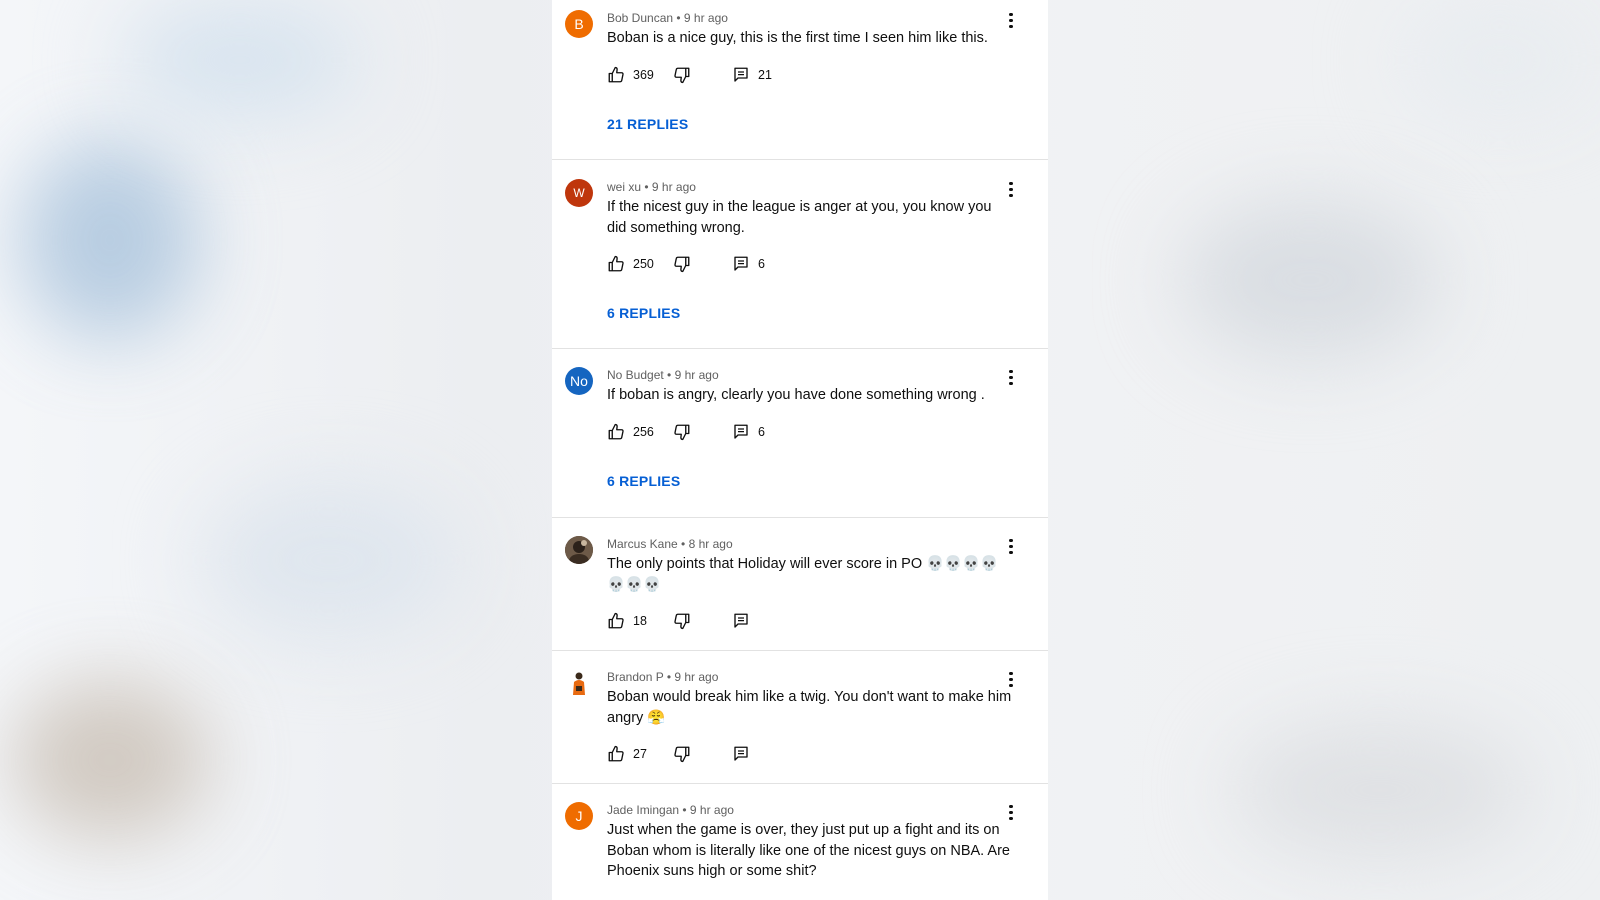  What do you see at coordinates (752, 75) in the screenshot?
I see `reply-button: 21` at bounding box center [752, 75].